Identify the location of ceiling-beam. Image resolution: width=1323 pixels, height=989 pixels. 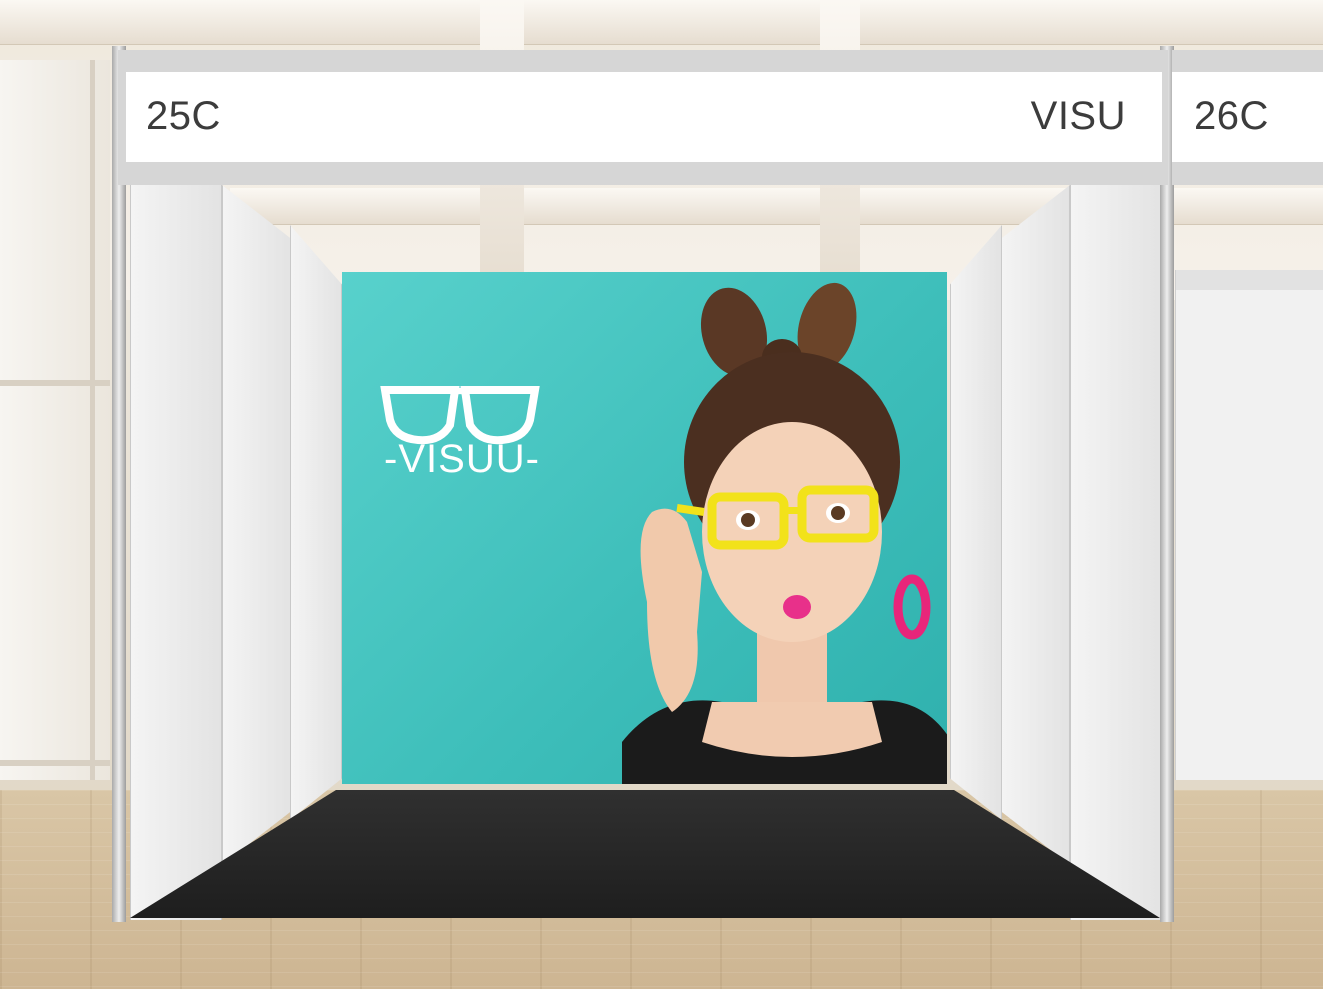
(661, 22).